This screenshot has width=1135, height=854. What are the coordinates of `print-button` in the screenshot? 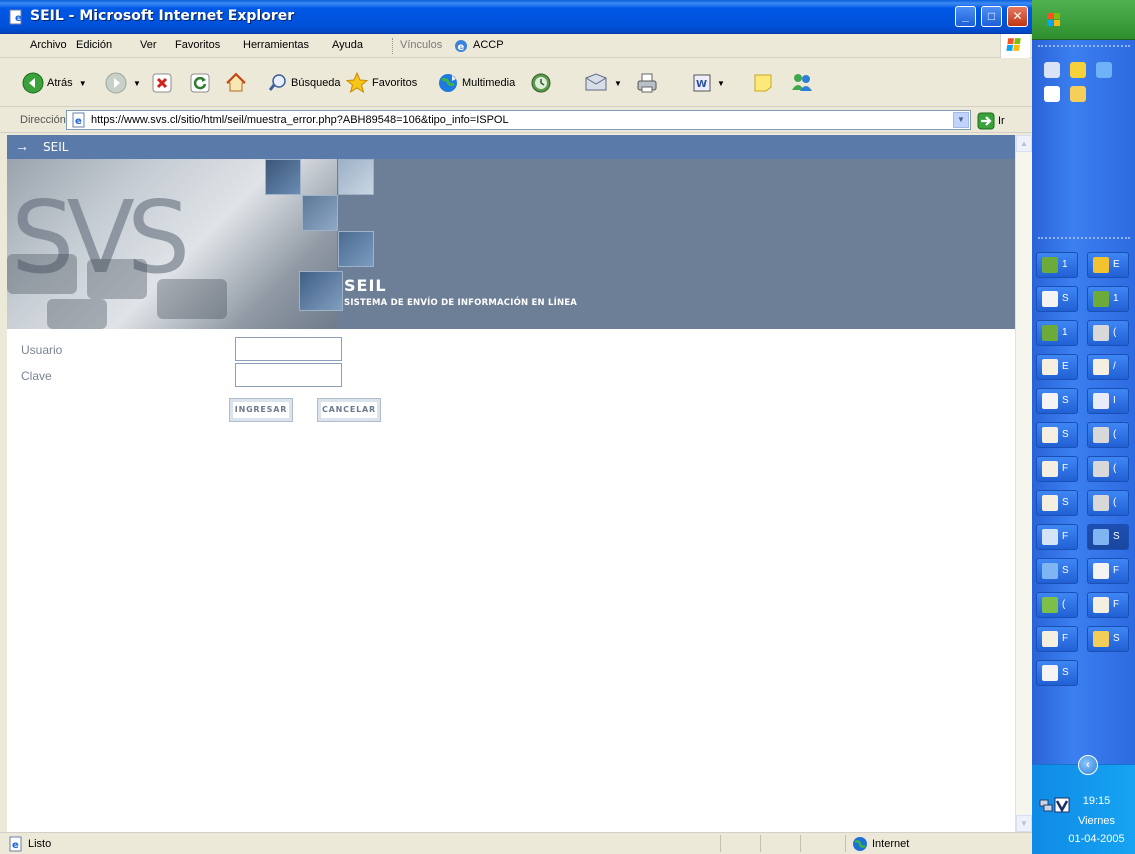 It's located at (647, 83).